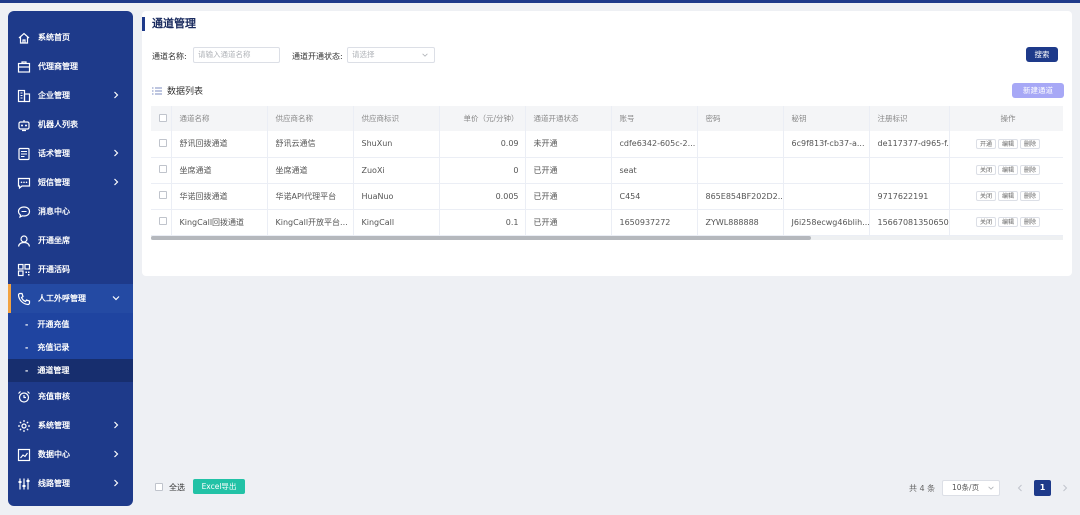  What do you see at coordinates (70, 95) in the screenshot?
I see `sidebar-item: 企业管理` at bounding box center [70, 95].